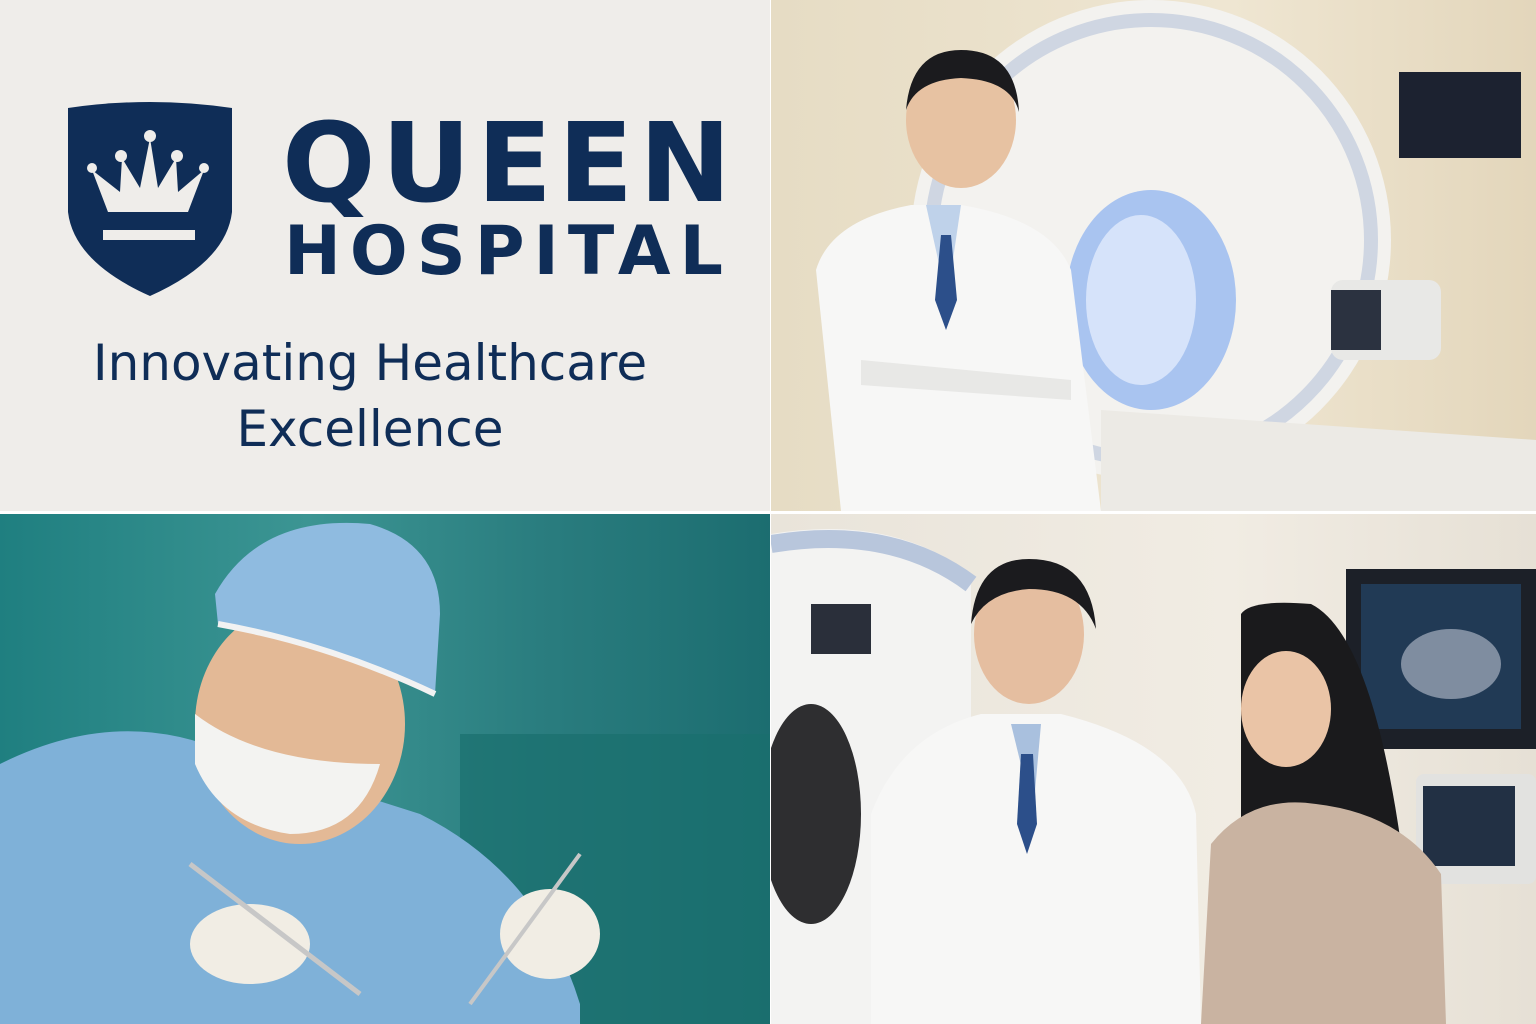  Describe the element at coordinates (508, 251) in the screenshot. I see `brand-name-hospital: HOSPITAL` at that location.